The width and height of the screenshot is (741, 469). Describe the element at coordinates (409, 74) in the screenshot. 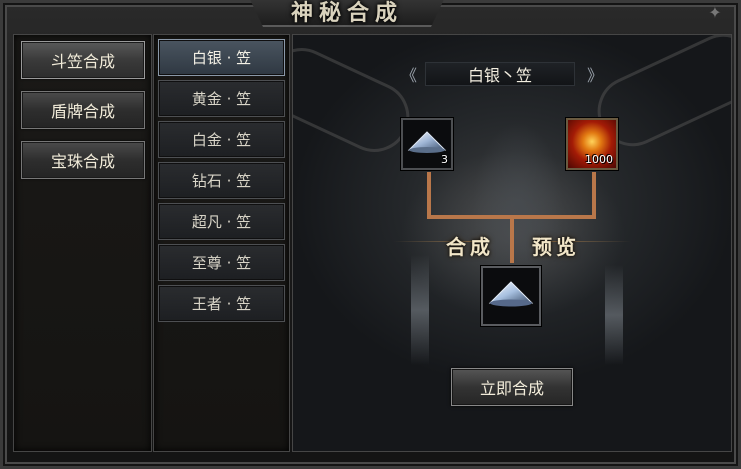

I see `prev-recipe-arrow-icon: 《` at that location.